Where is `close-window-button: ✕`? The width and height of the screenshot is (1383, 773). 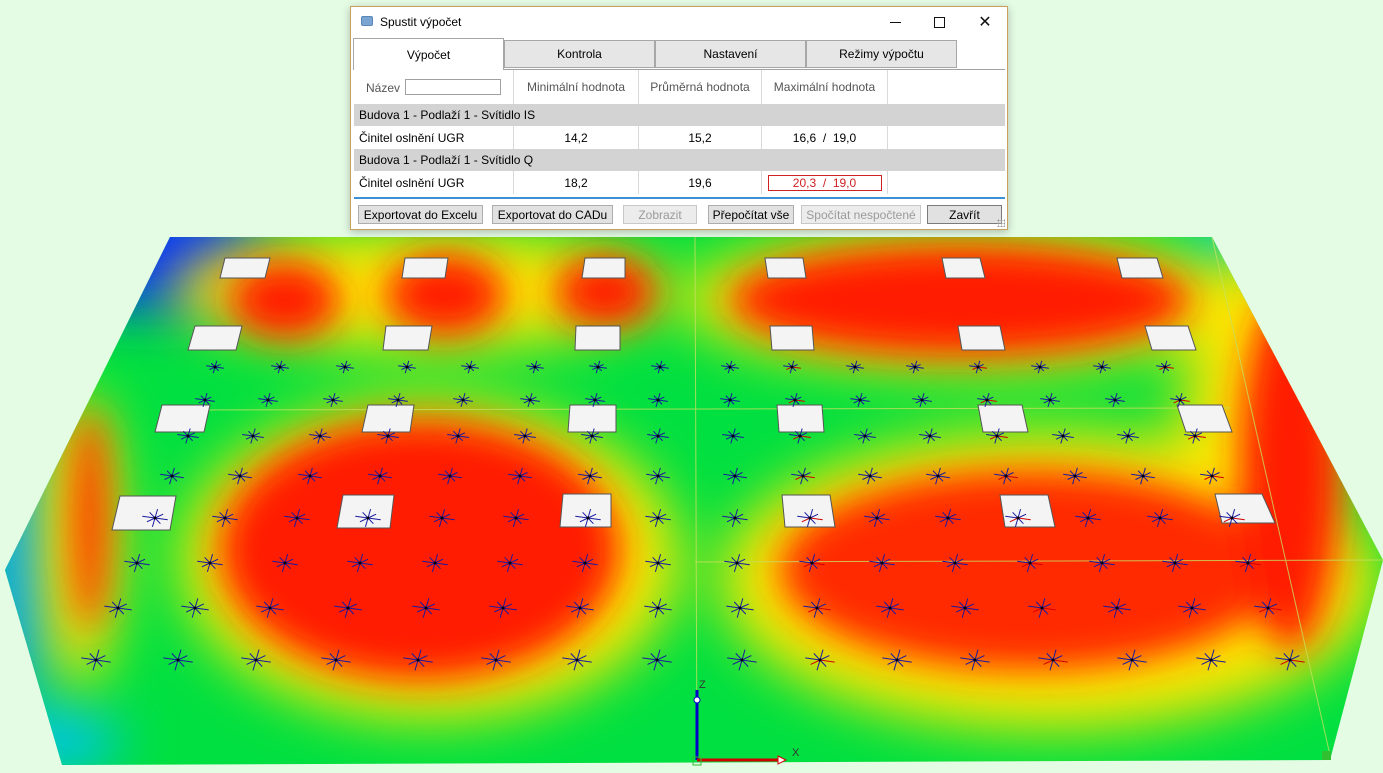
close-window-button: ✕ is located at coordinates (985, 22).